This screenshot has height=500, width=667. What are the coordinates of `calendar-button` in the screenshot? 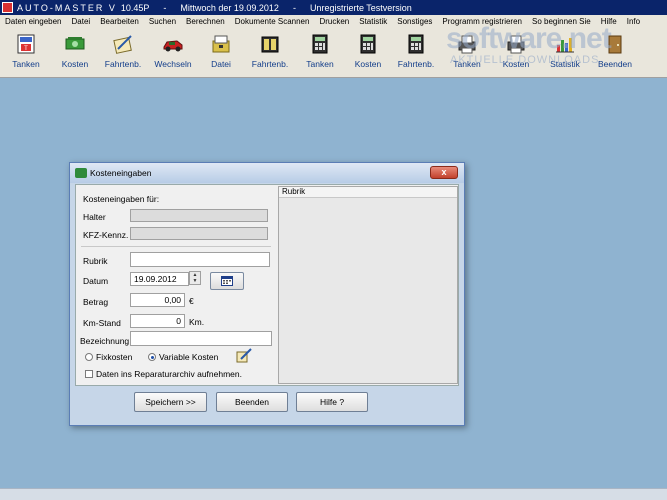 It's located at (227, 281).